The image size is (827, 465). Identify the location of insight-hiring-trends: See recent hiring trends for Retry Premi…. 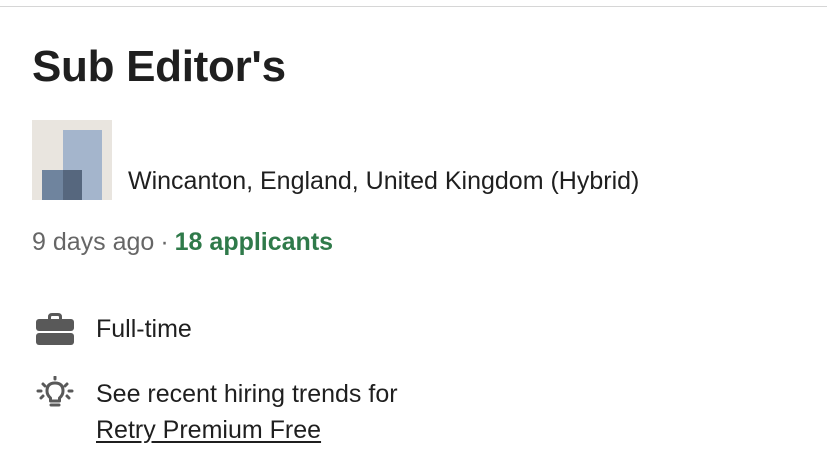
(215, 412).